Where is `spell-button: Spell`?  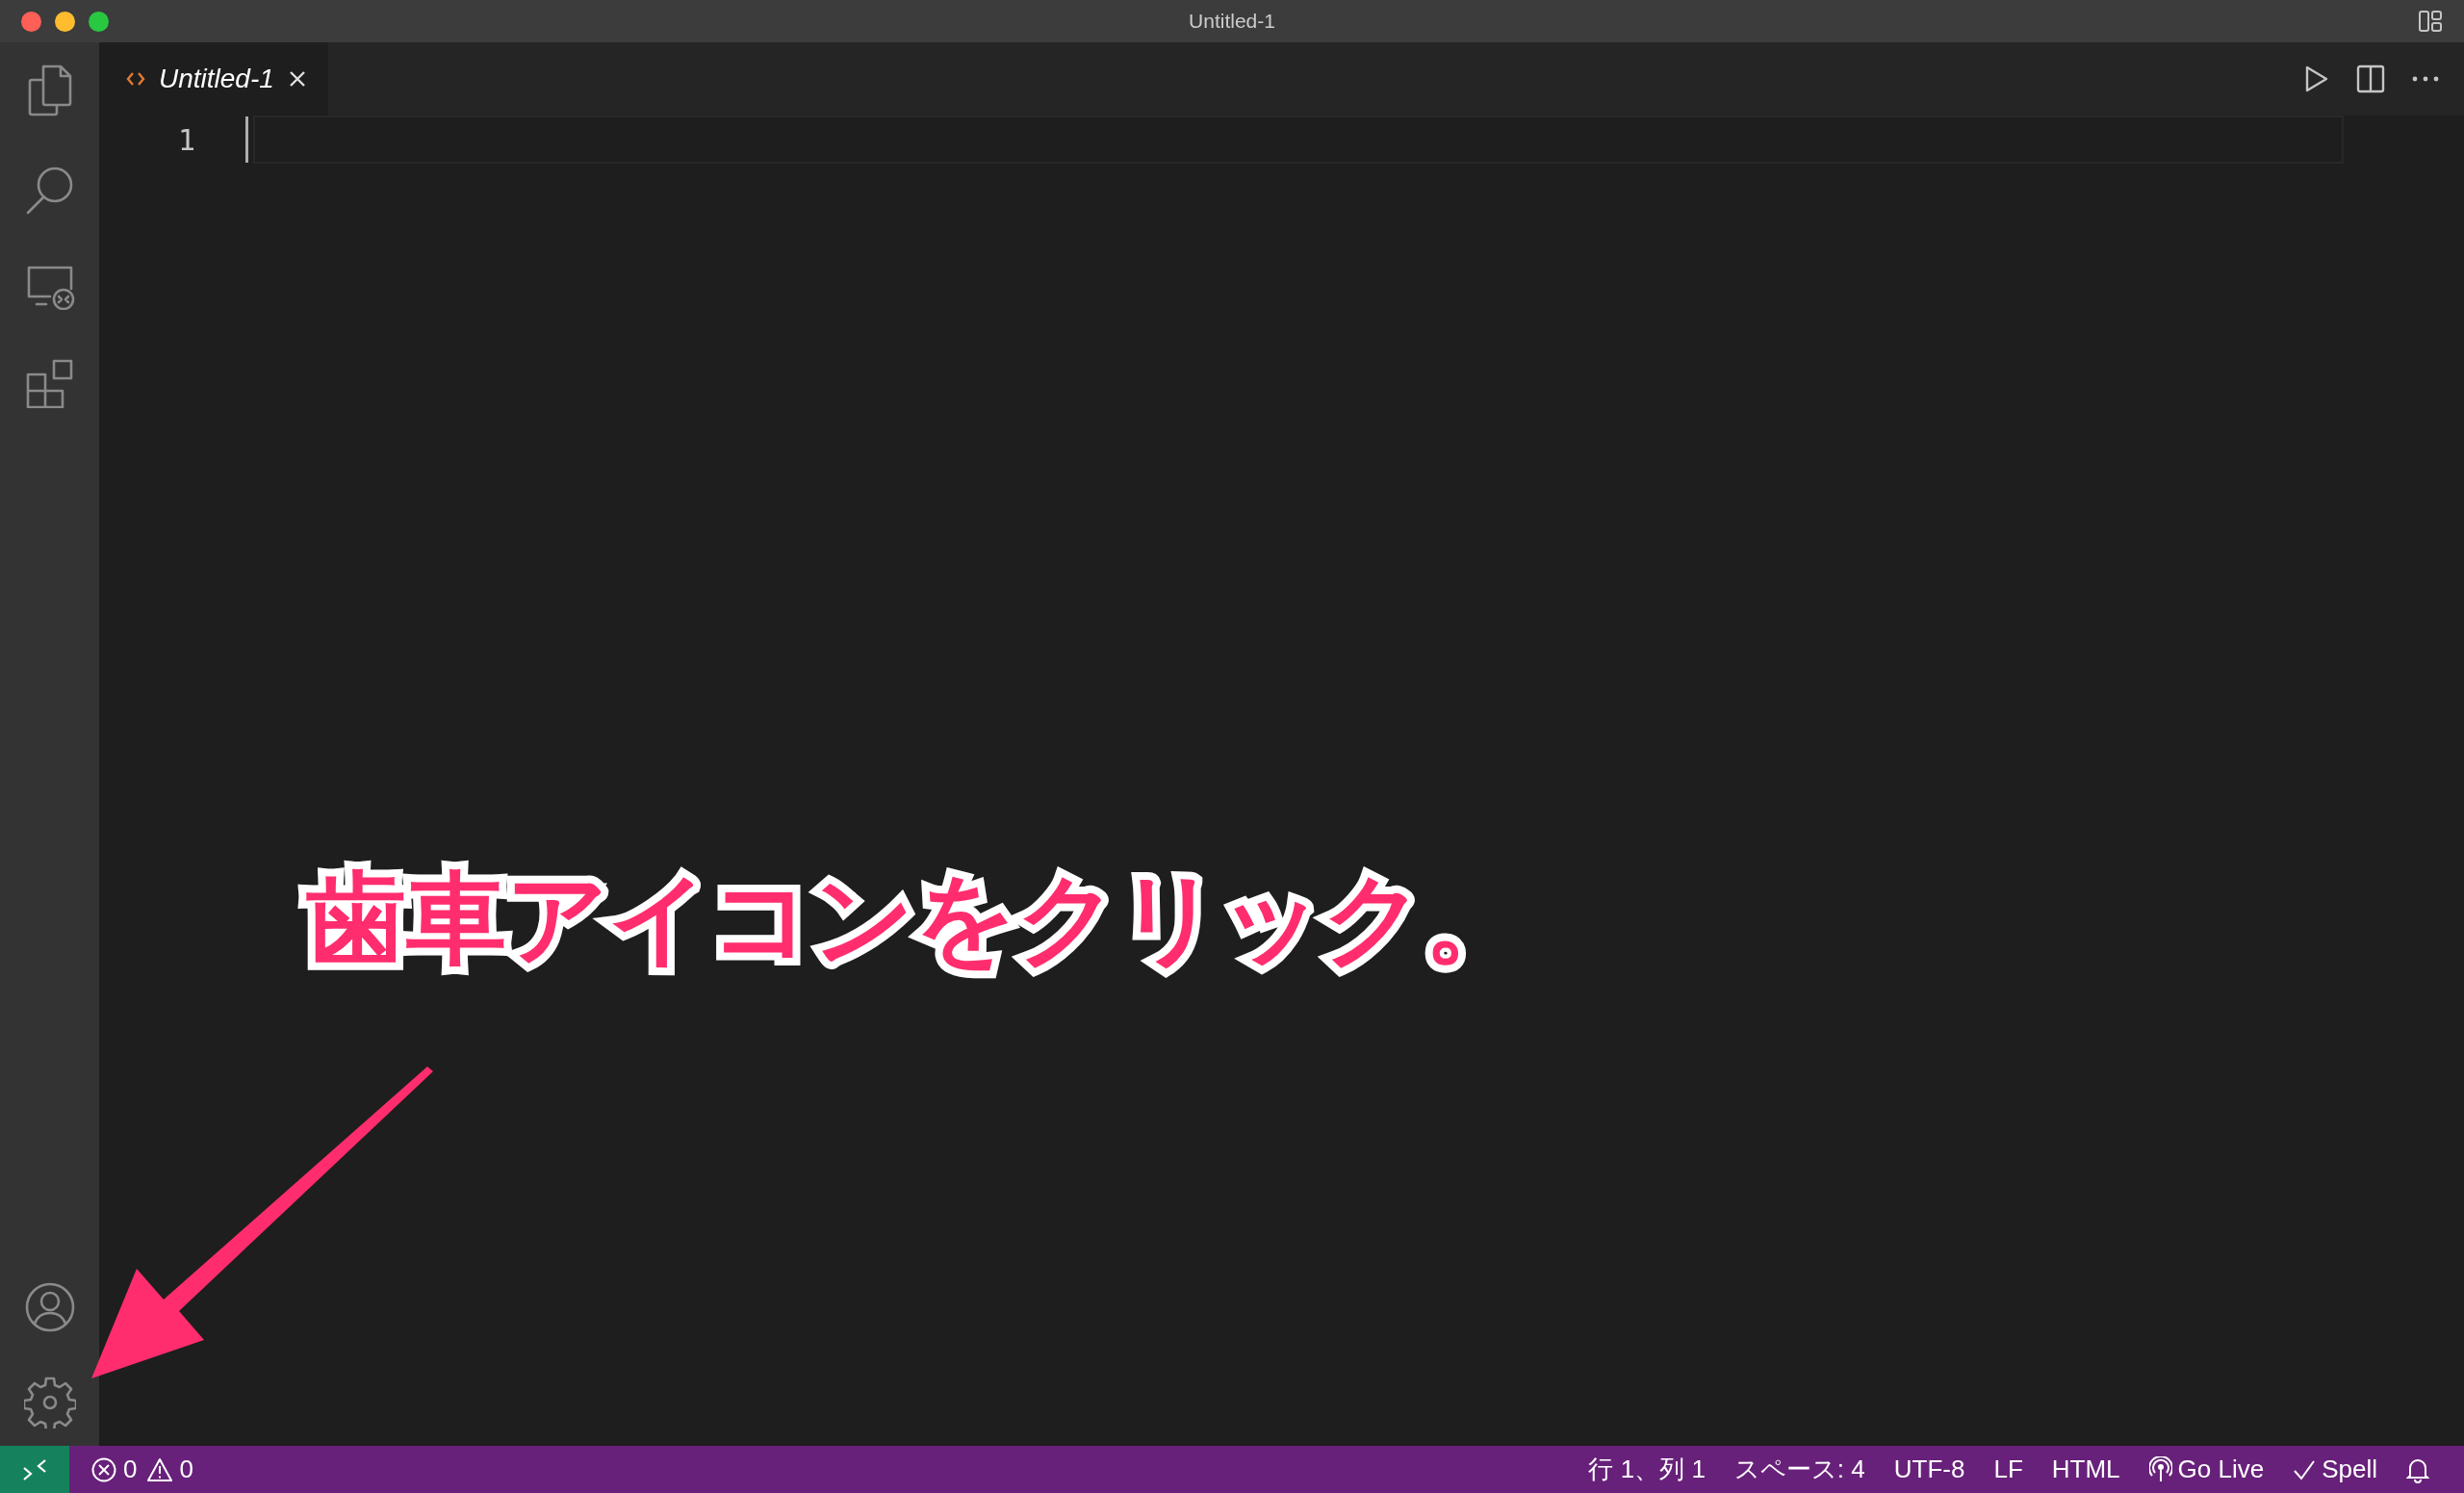 spell-button: Spell is located at coordinates (2335, 1469).